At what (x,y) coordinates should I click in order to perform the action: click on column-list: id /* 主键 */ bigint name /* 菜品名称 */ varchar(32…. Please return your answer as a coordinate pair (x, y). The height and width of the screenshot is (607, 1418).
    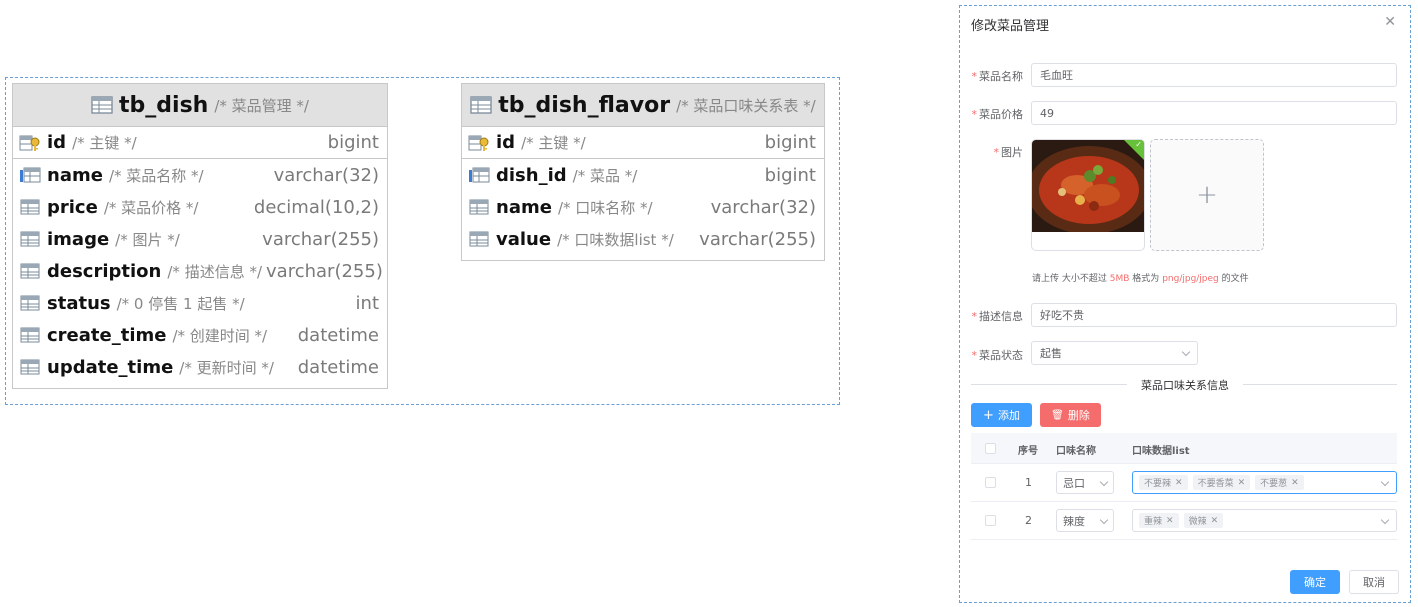
    Looking at the image, I should click on (200, 255).